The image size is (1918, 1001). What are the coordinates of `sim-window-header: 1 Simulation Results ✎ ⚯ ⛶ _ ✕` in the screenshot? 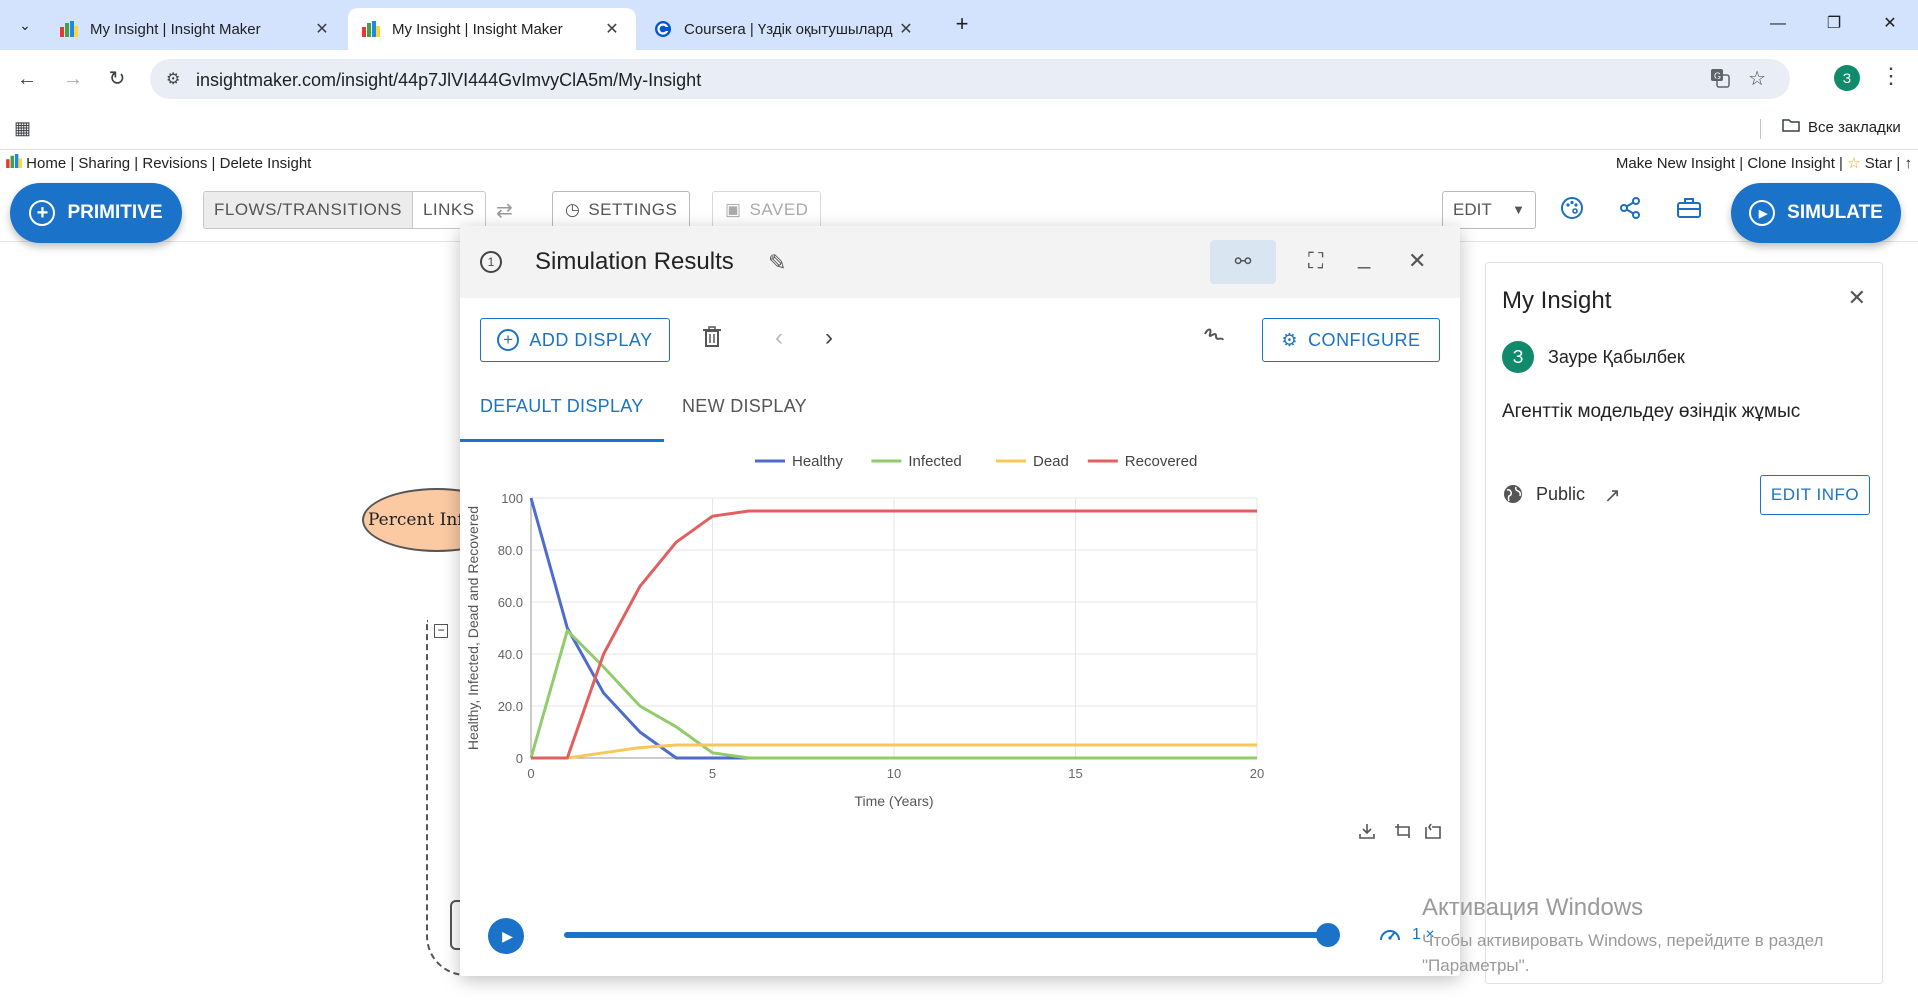 It's located at (960, 262).